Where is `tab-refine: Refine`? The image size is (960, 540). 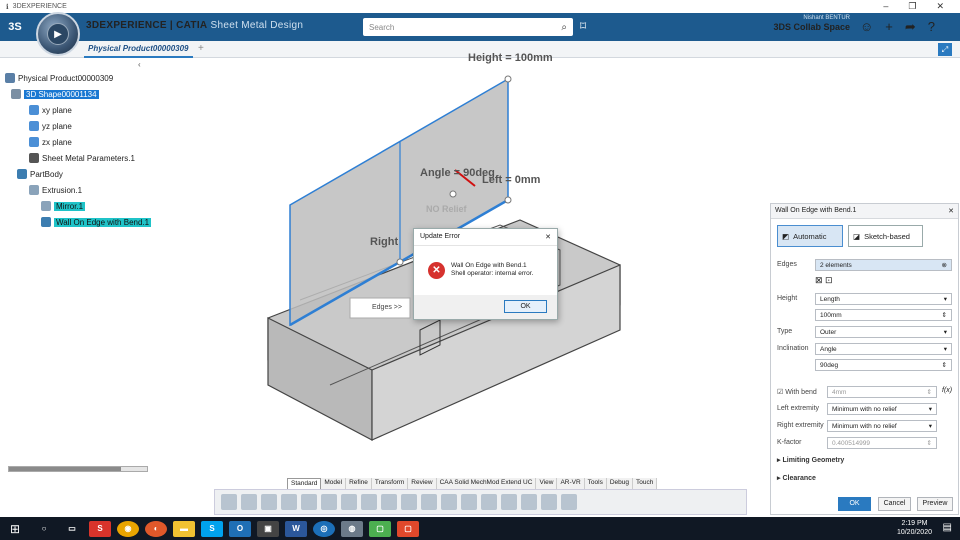 tab-refine: Refine is located at coordinates (359, 483).